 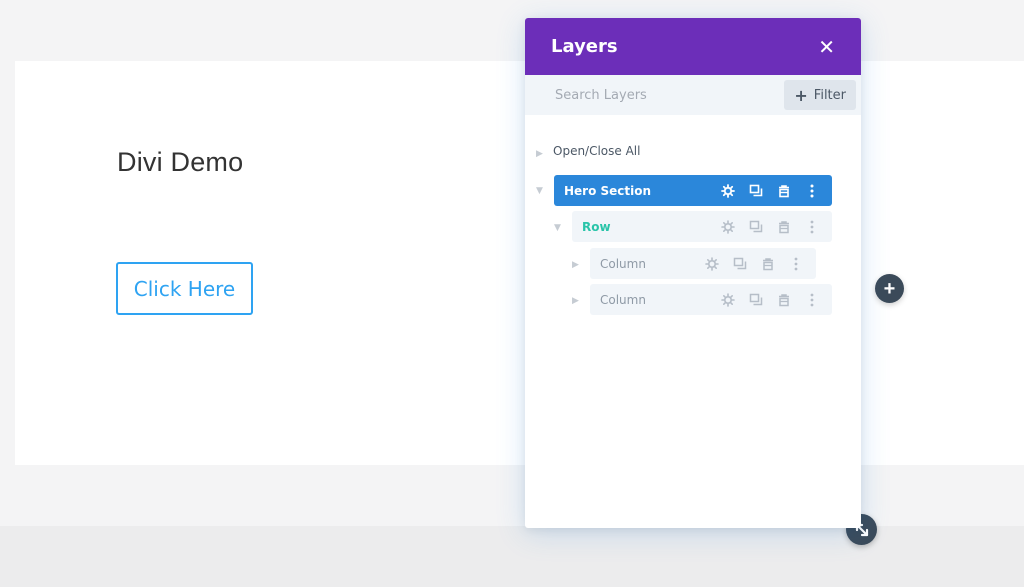 I want to click on filter-label: Filter, so click(x=829, y=95).